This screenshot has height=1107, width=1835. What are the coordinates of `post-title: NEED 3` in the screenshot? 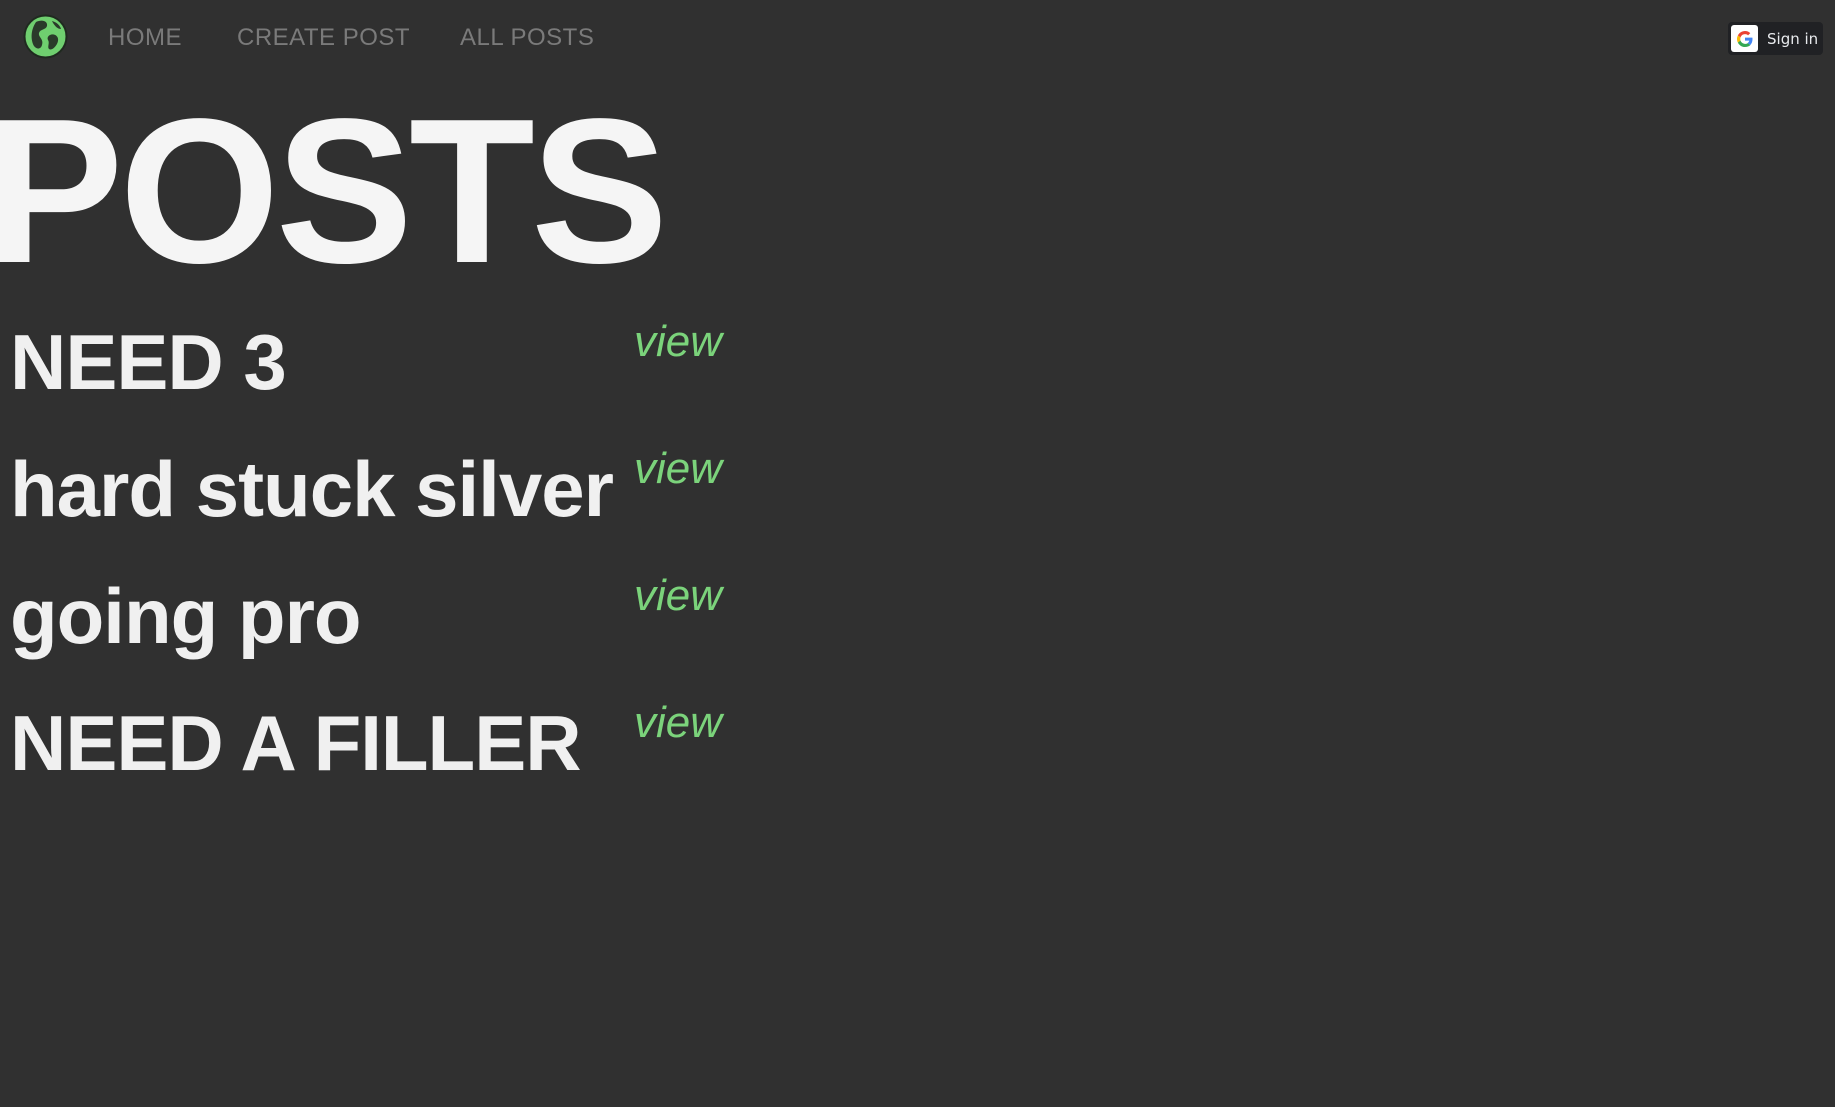 It's located at (148, 362).